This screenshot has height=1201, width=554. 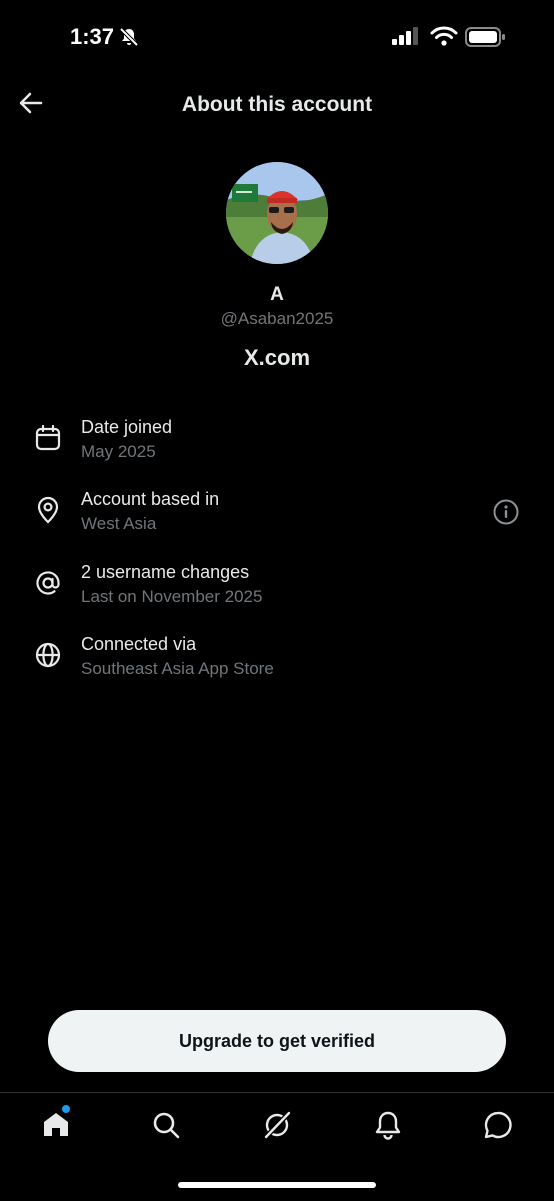 I want to click on avatar, so click(x=277, y=213).